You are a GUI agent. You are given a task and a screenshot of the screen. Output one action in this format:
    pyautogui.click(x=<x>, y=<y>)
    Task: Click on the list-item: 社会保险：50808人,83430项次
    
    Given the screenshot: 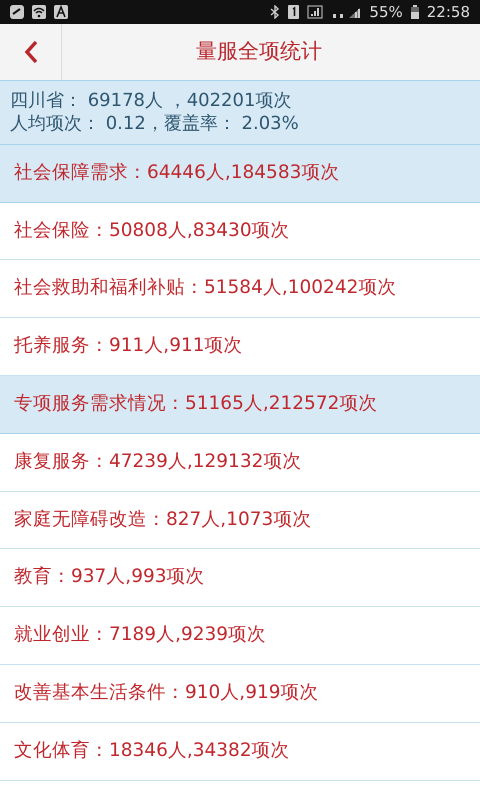 What is the action you would take?
    pyautogui.click(x=240, y=231)
    